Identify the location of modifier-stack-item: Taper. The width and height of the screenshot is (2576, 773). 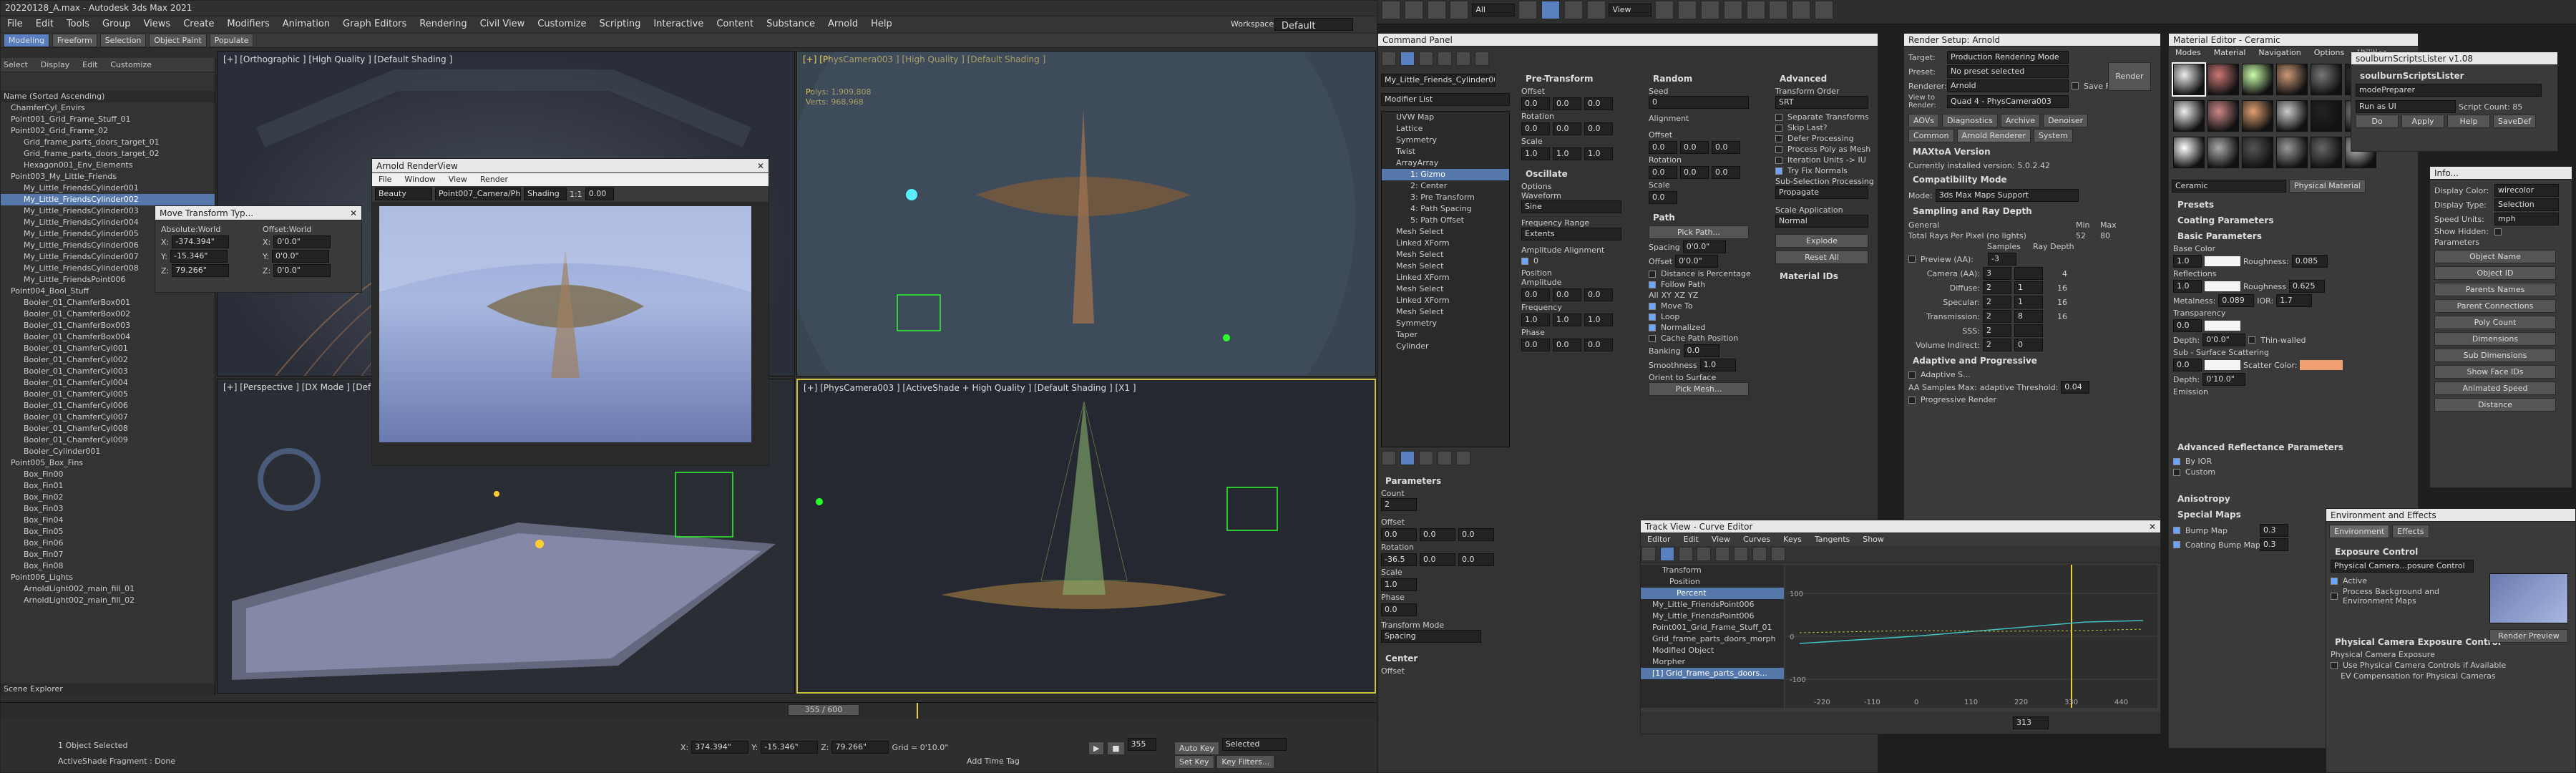
(1445, 335).